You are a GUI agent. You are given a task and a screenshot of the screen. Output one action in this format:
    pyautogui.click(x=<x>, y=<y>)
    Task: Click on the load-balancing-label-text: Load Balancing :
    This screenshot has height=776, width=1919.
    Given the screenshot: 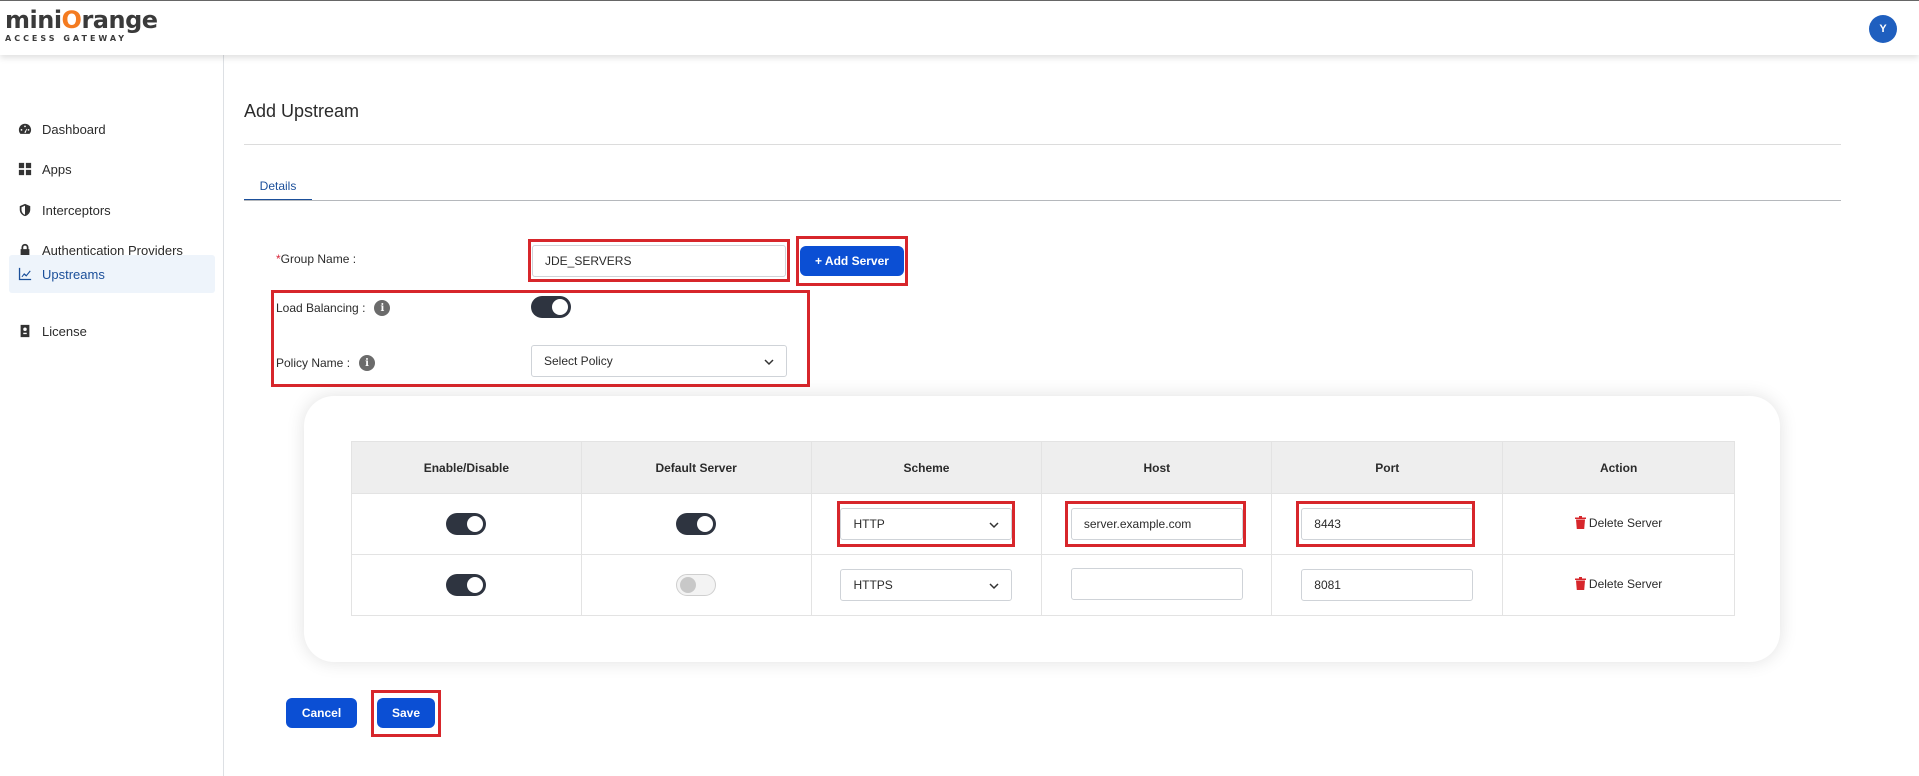 What is the action you would take?
    pyautogui.click(x=321, y=308)
    